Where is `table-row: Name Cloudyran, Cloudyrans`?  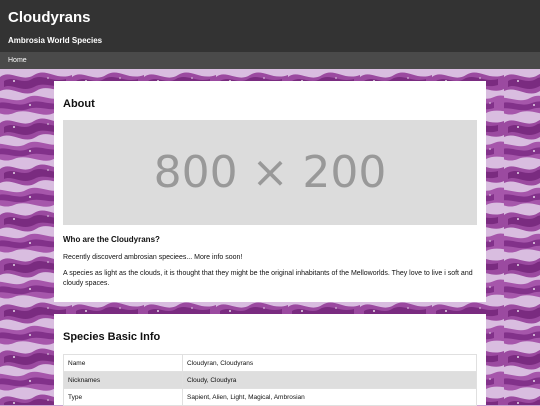 table-row: Name Cloudyran, Cloudyrans is located at coordinates (270, 363).